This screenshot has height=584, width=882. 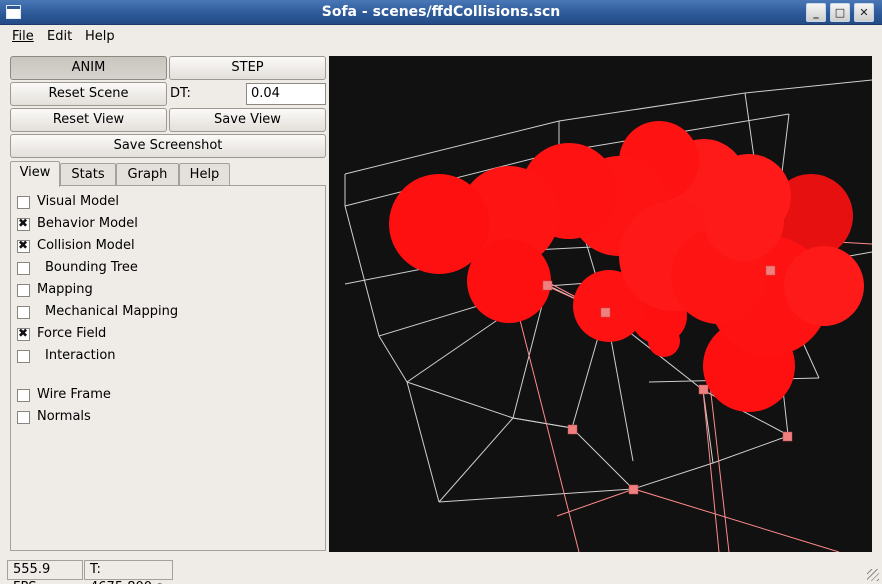 What do you see at coordinates (816, 12) in the screenshot?
I see `minimize-button: _` at bounding box center [816, 12].